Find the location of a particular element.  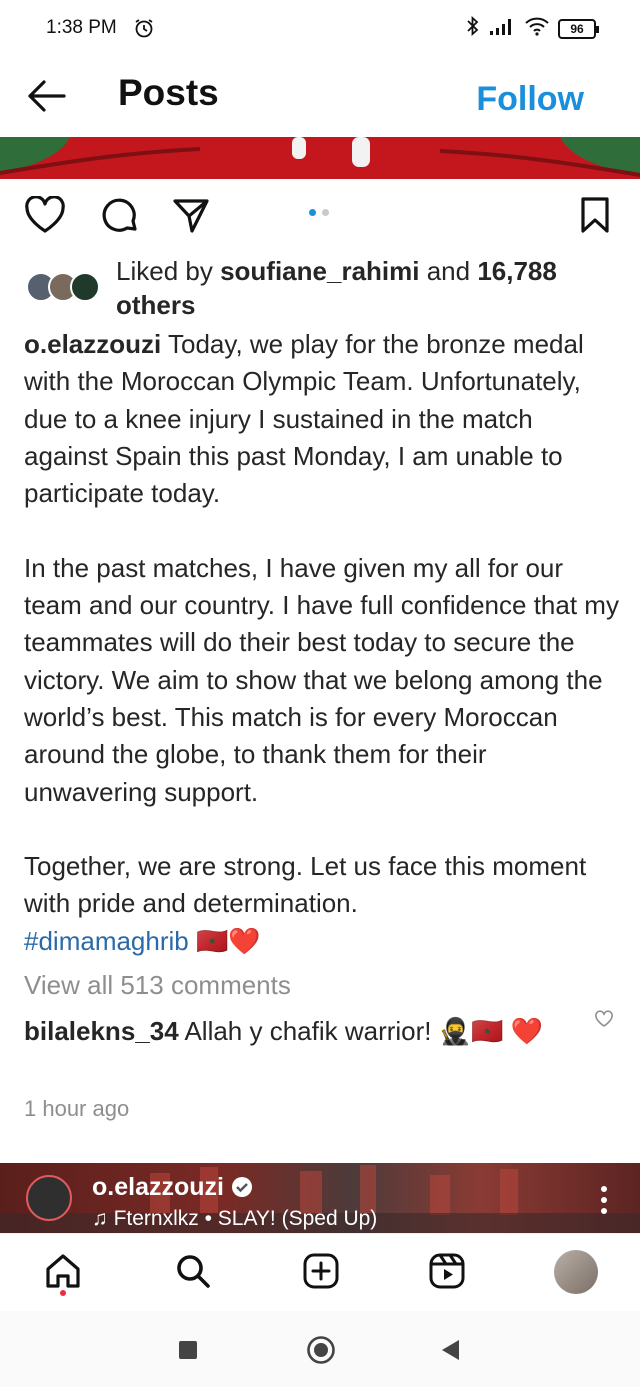

liker-avatars is located at coordinates (66, 289).